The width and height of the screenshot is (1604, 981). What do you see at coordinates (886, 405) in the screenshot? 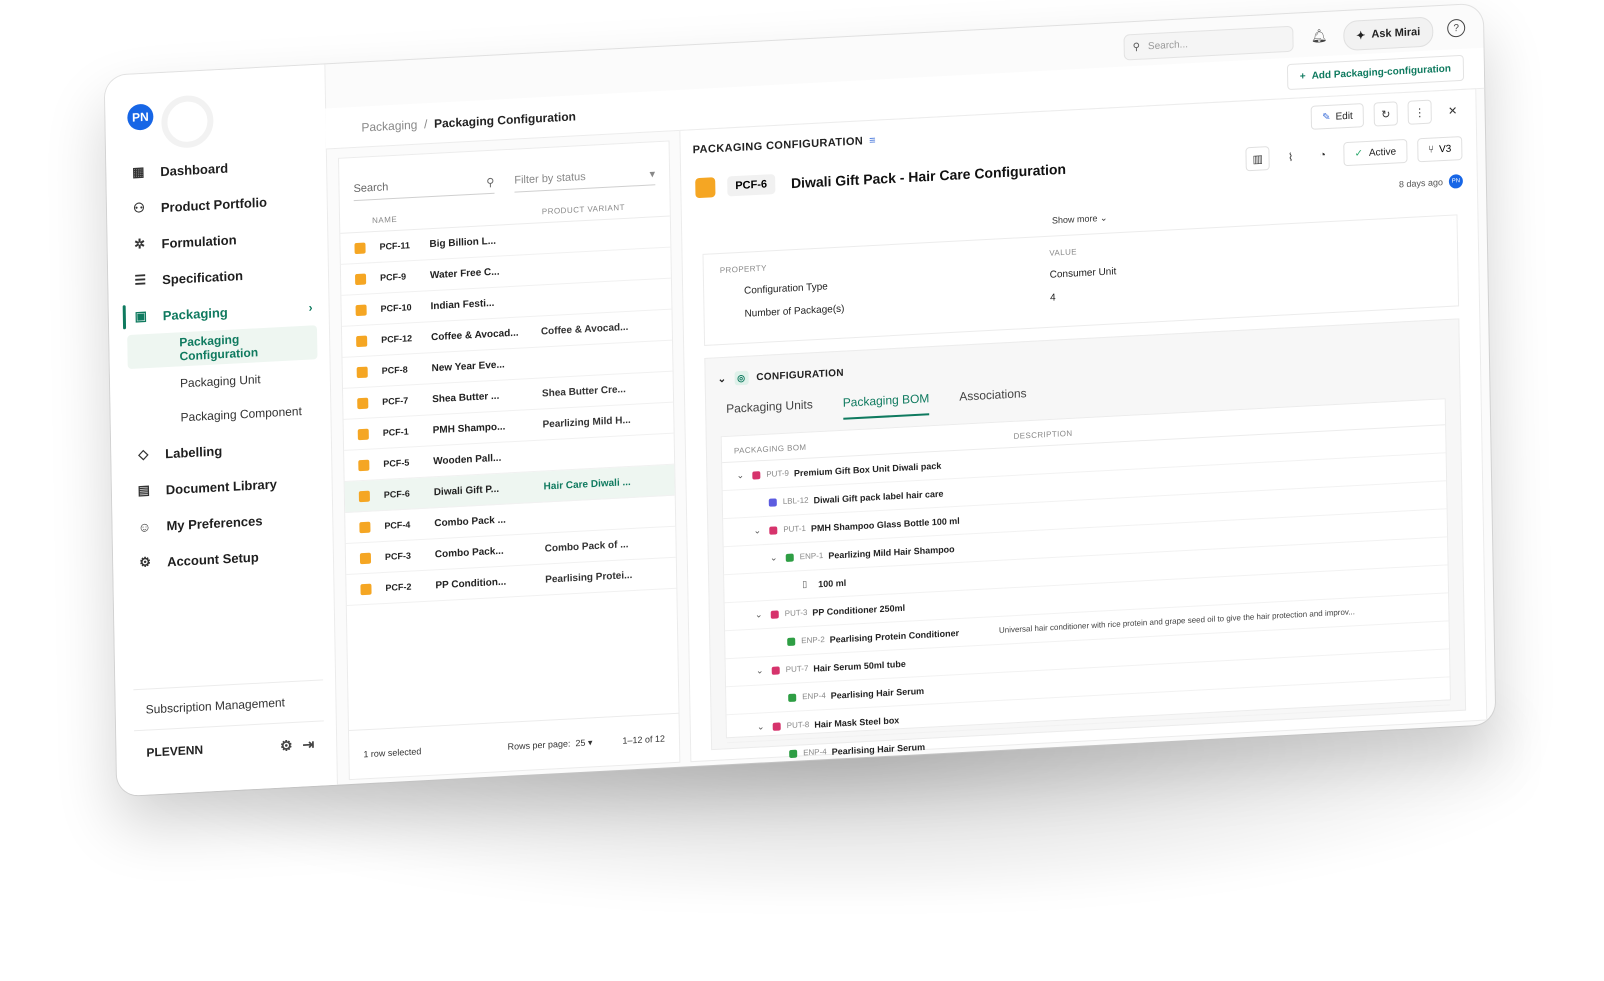
I see `tab-packaging-bom: Packaging BOM` at bounding box center [886, 405].